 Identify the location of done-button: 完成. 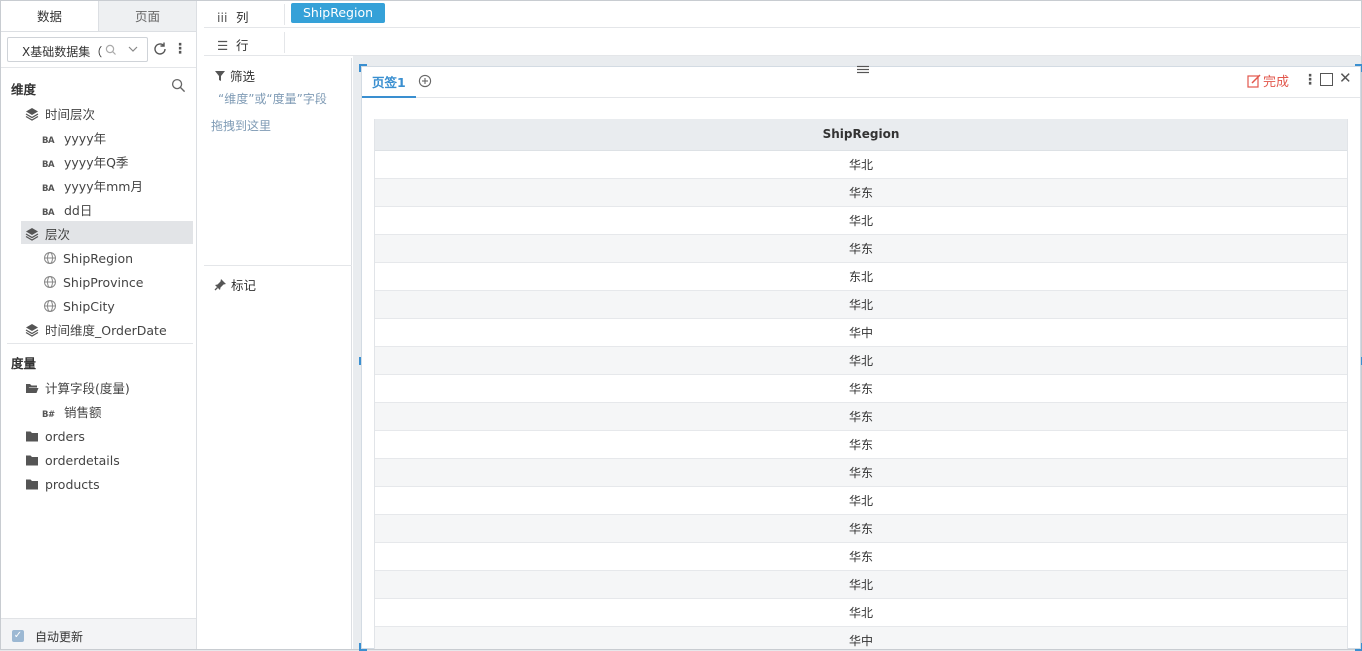
(1268, 80).